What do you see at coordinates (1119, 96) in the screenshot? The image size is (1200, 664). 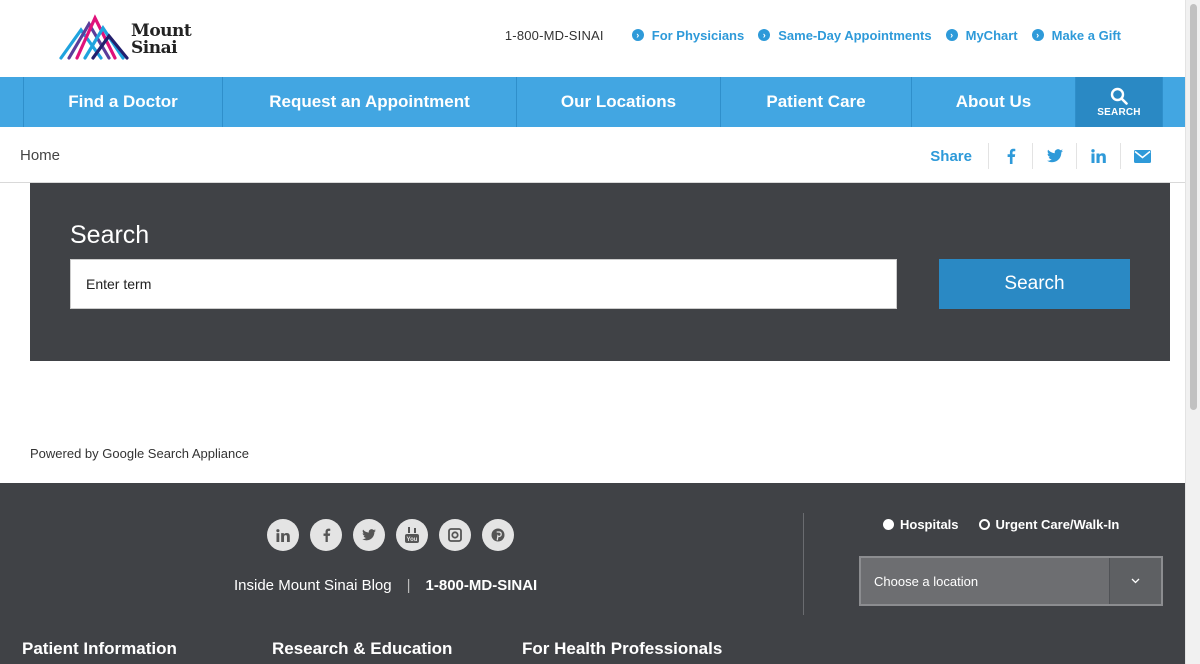 I see `search-icon` at bounding box center [1119, 96].